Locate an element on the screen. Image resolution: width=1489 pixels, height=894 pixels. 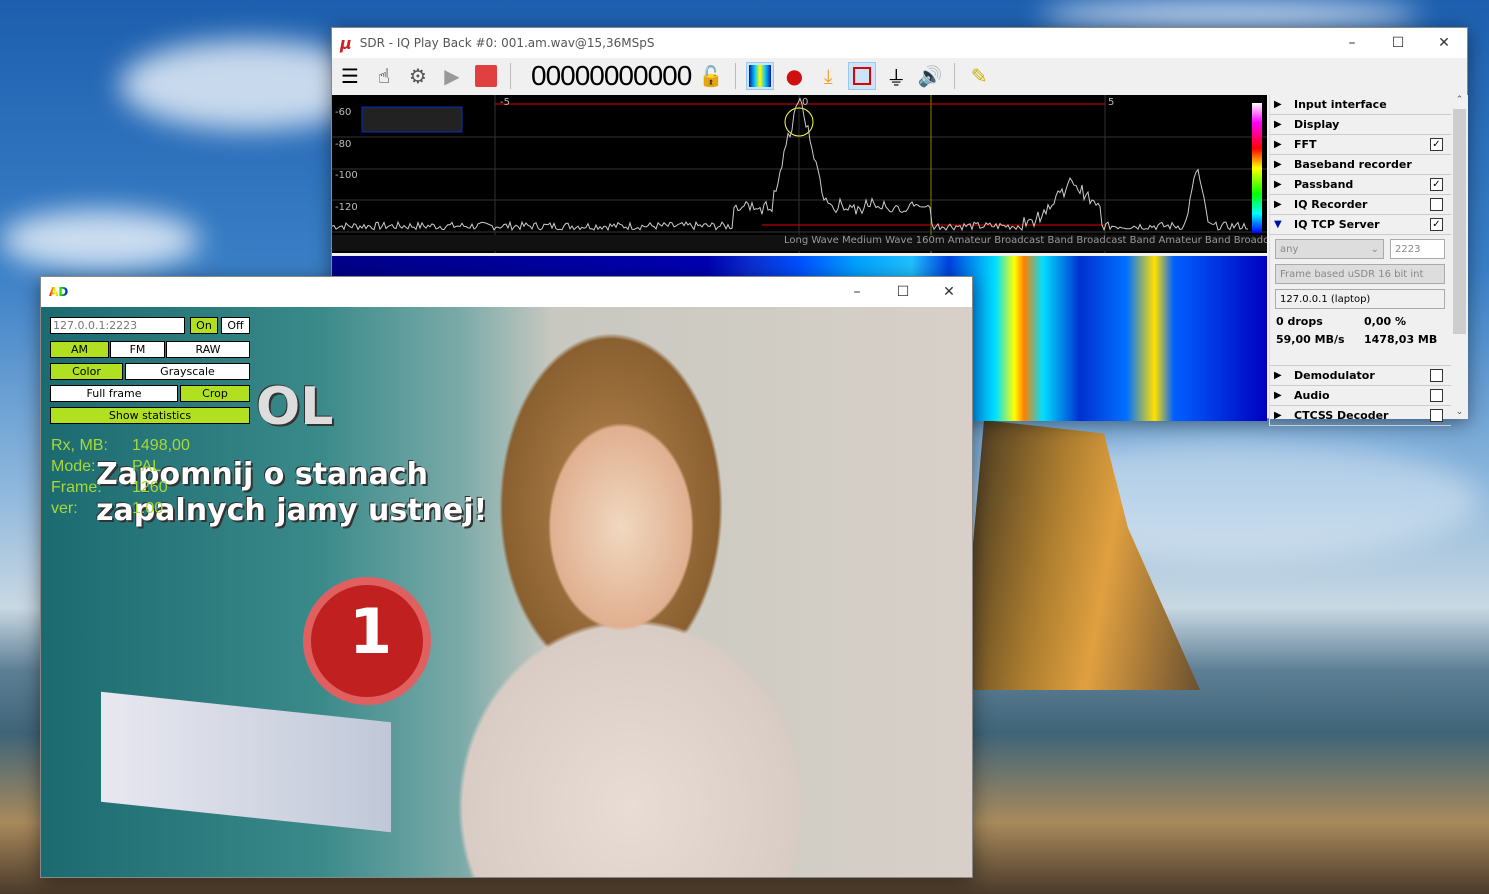
color-button: Color is located at coordinates (86, 371).